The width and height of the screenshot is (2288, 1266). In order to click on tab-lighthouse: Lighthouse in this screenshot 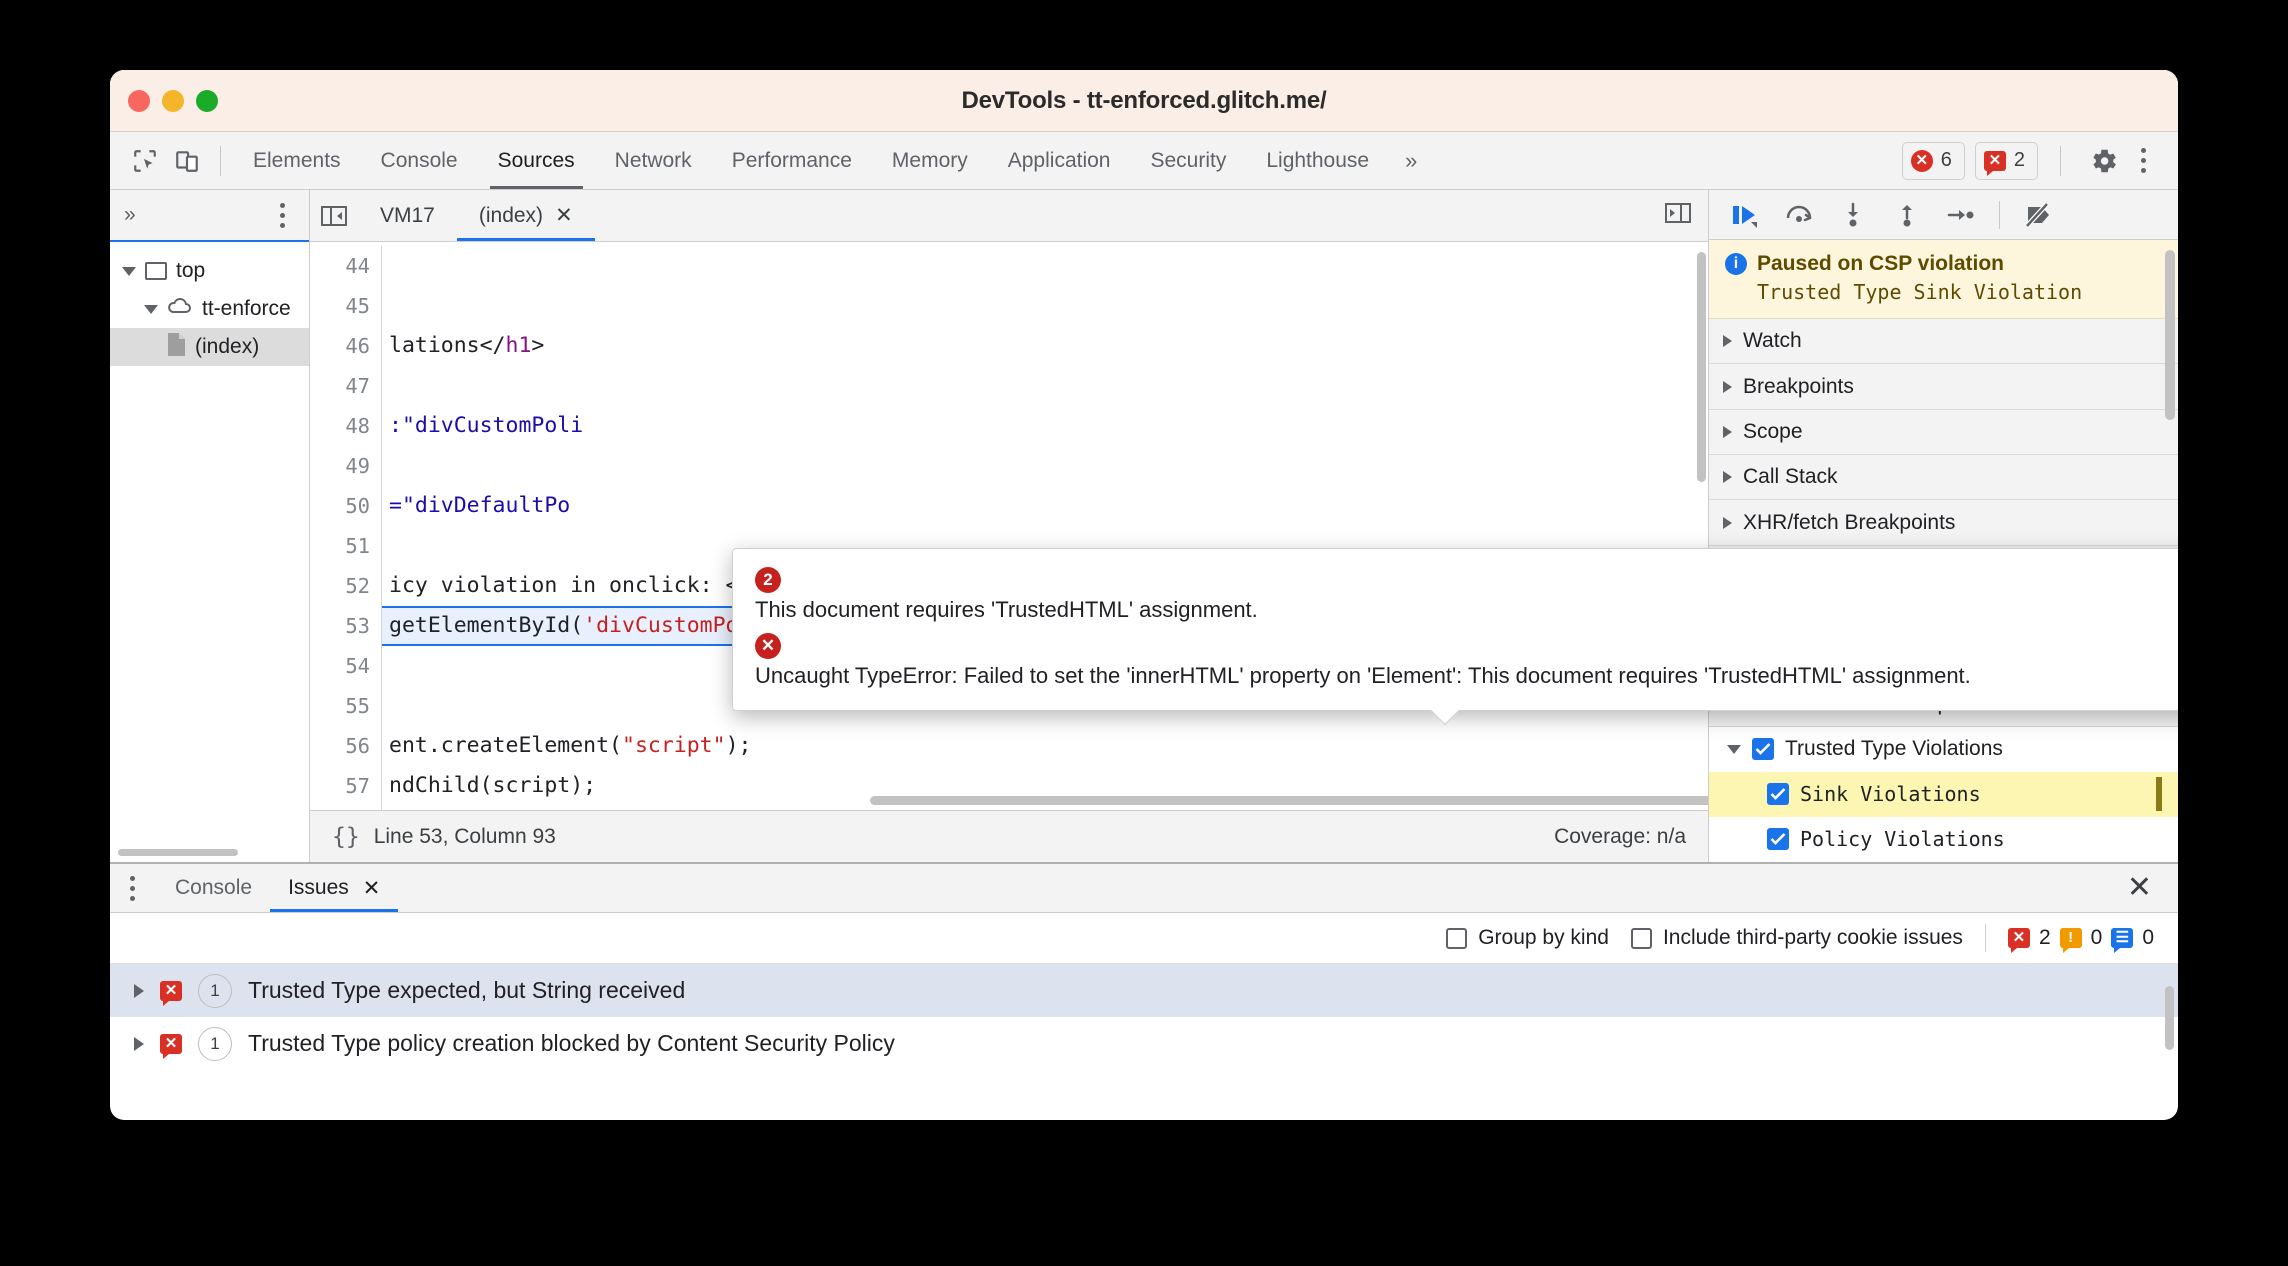, I will do `click(1317, 160)`.